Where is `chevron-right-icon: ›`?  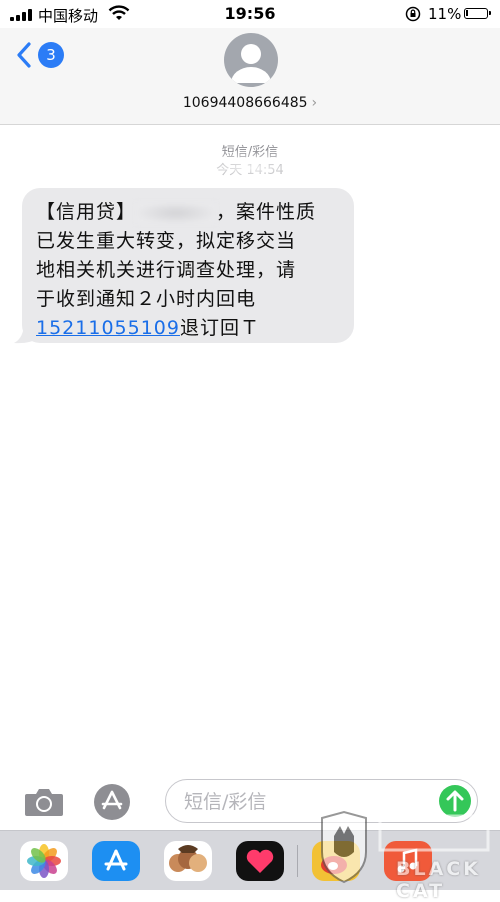 chevron-right-icon: › is located at coordinates (314, 103).